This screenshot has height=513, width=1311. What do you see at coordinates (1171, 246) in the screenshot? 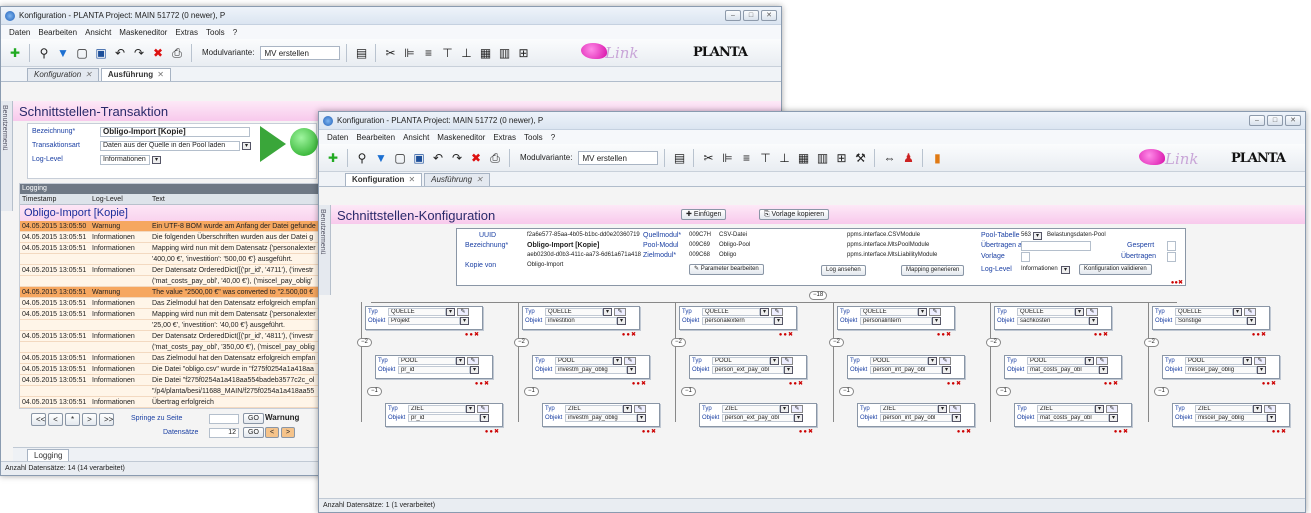
I see `gesperrt-checkbox` at bounding box center [1171, 246].